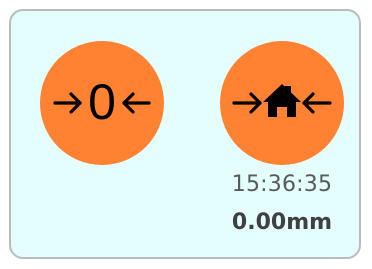 The height and width of the screenshot is (269, 372). I want to click on timestamp: 15:36:35, so click(282, 184).